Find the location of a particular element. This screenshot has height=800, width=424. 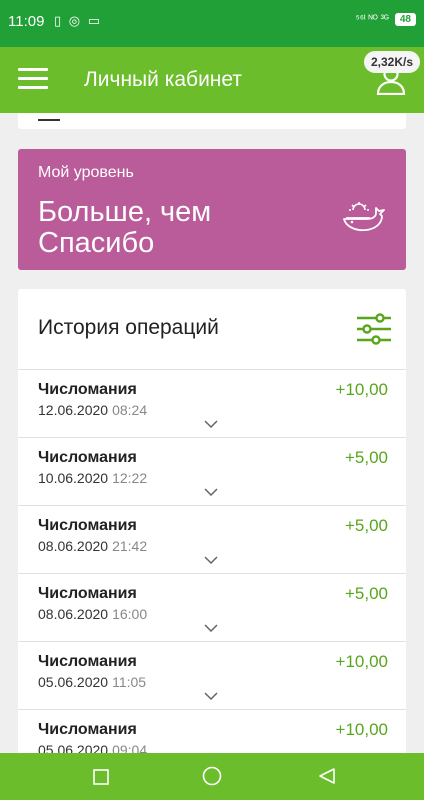

level-value: Больше, чем Спасибо is located at coordinates (125, 227).